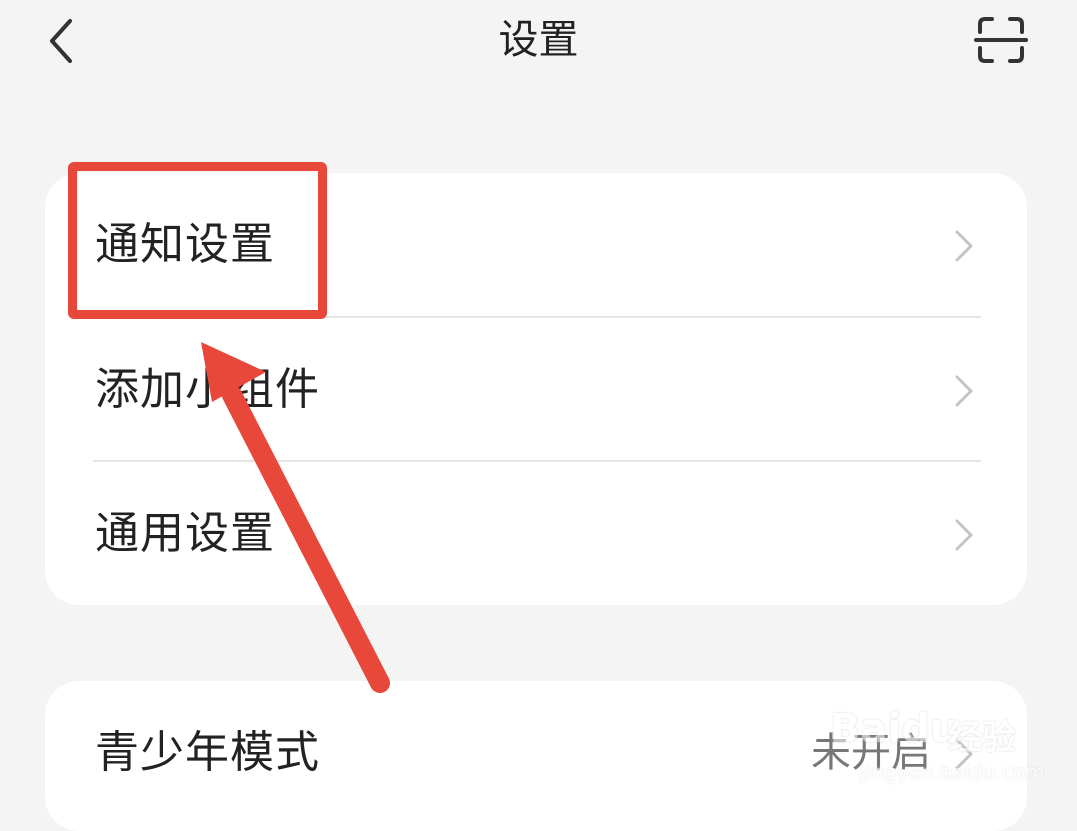 Image resolution: width=1077 pixels, height=831 pixels. What do you see at coordinates (185, 533) in the screenshot?
I see `settings-item-label: 通用设置` at bounding box center [185, 533].